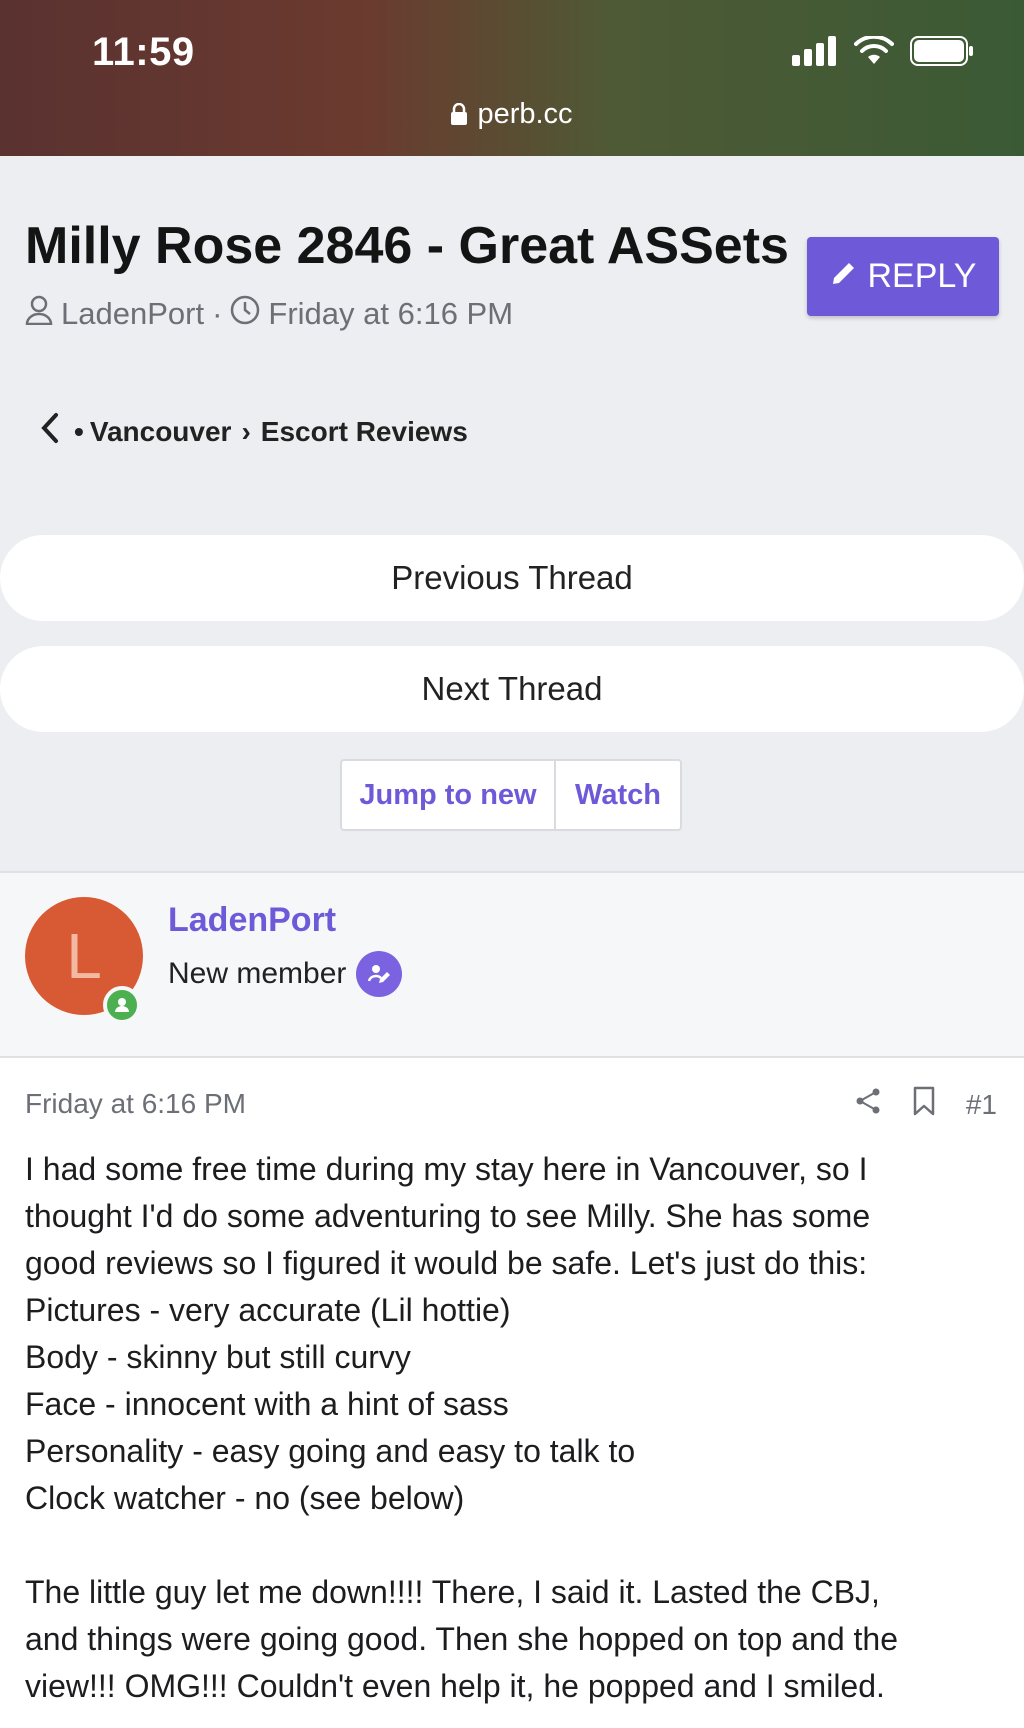  Describe the element at coordinates (512, 78) in the screenshot. I see `status-bar: 11:59 perb.cc` at that location.